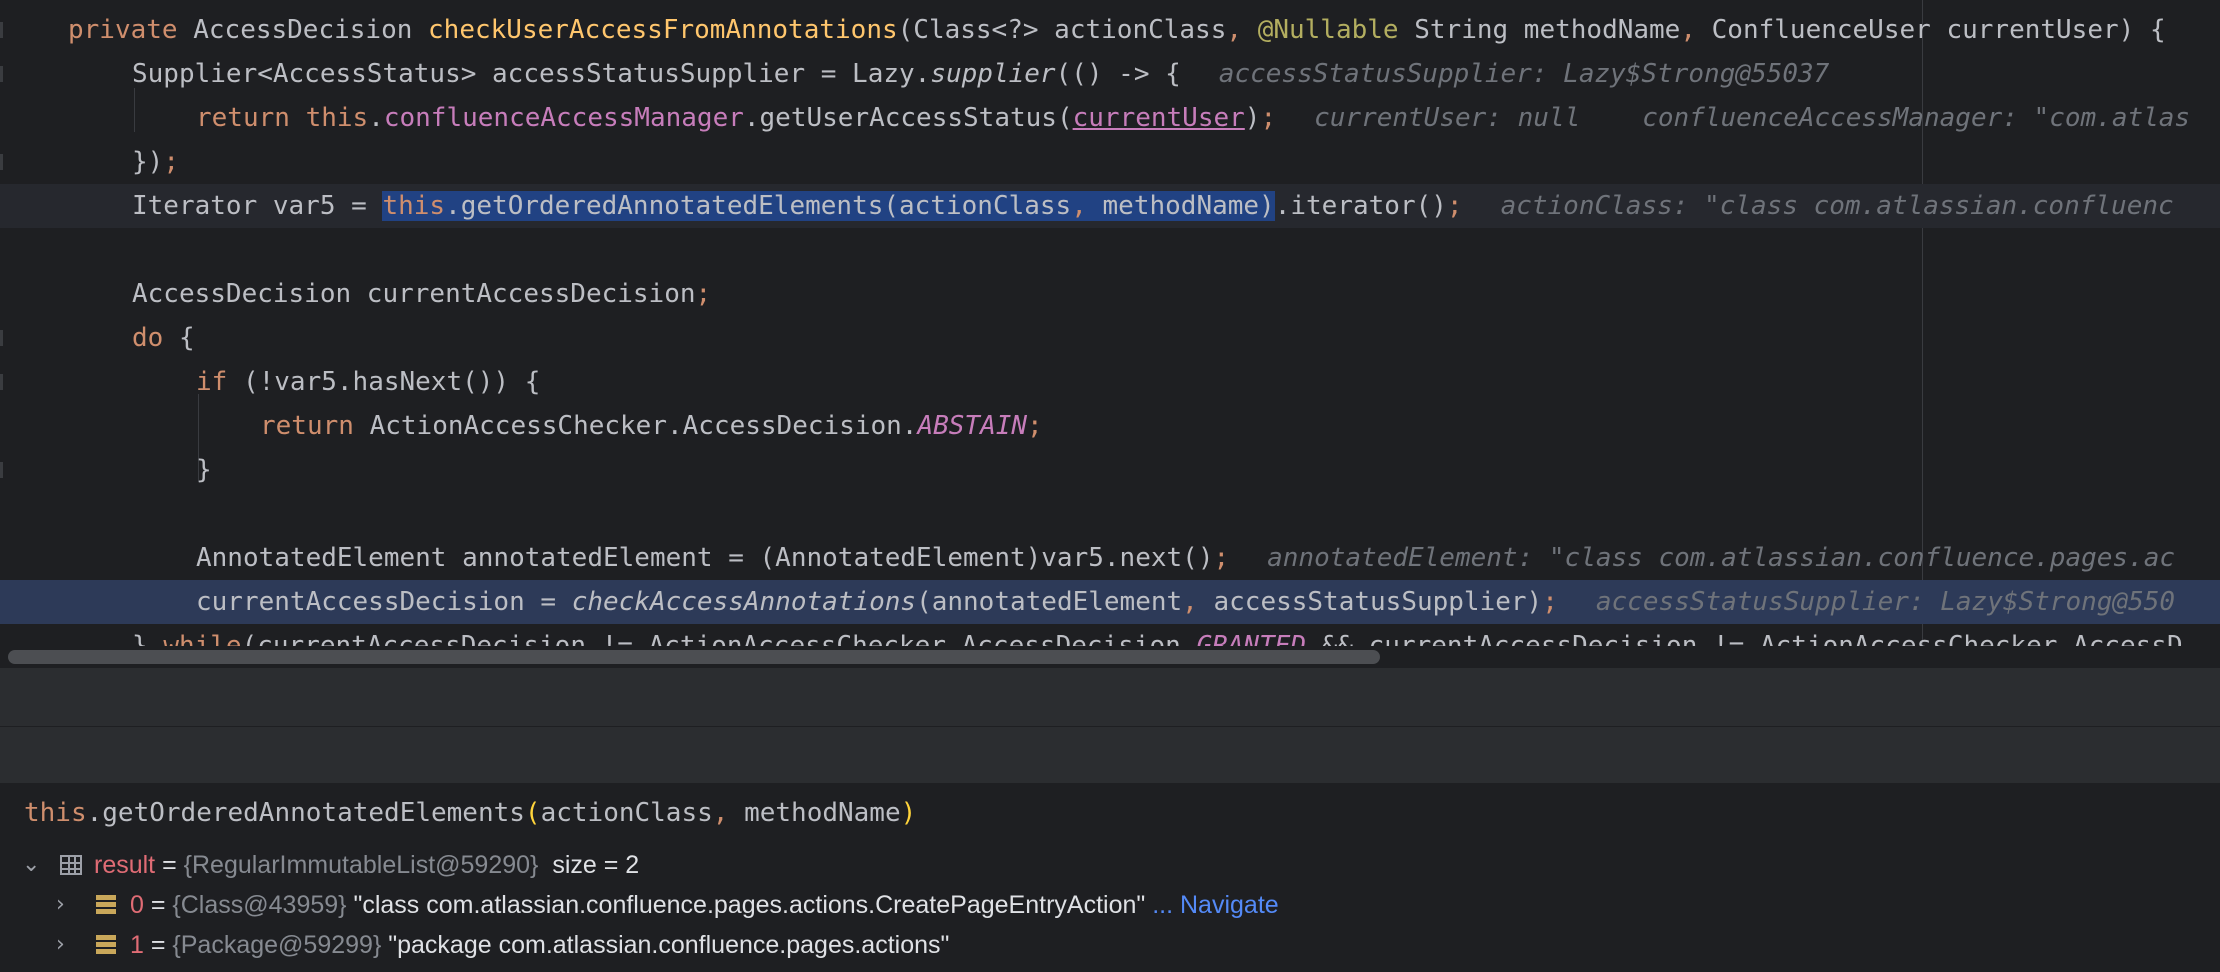 Image resolution: width=2220 pixels, height=972 pixels. What do you see at coordinates (694, 657) in the screenshot?
I see `scrollbar-thumb` at bounding box center [694, 657].